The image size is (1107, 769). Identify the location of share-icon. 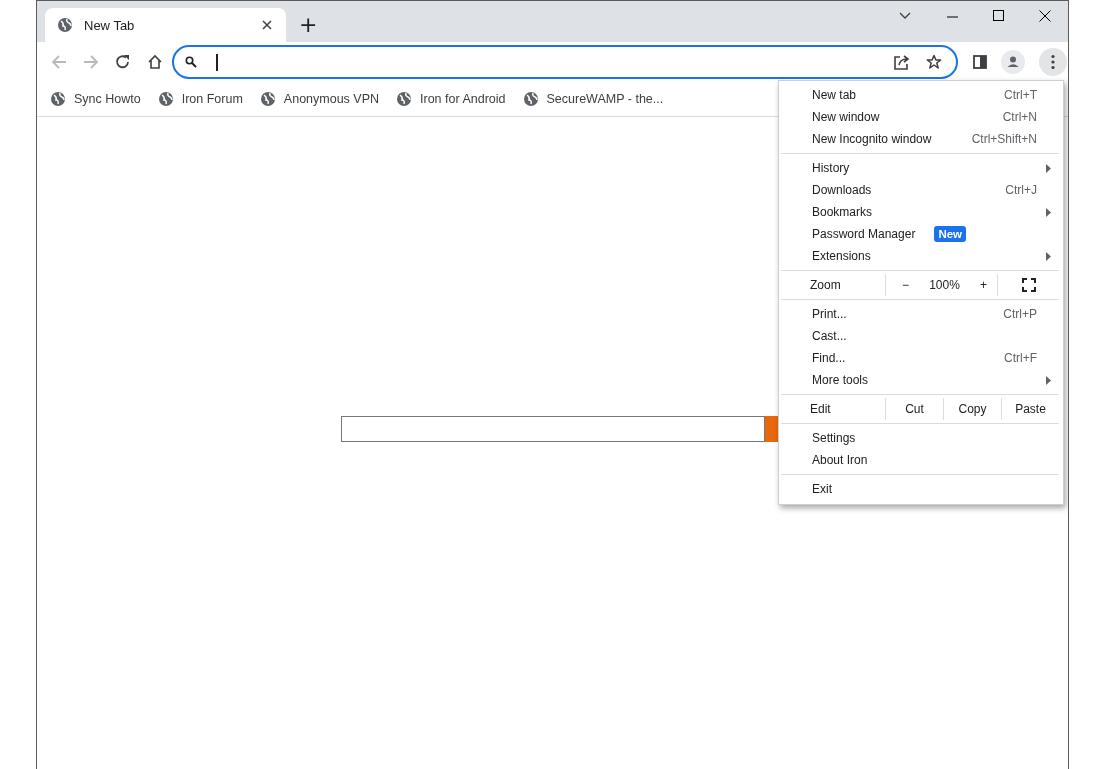
(901, 62).